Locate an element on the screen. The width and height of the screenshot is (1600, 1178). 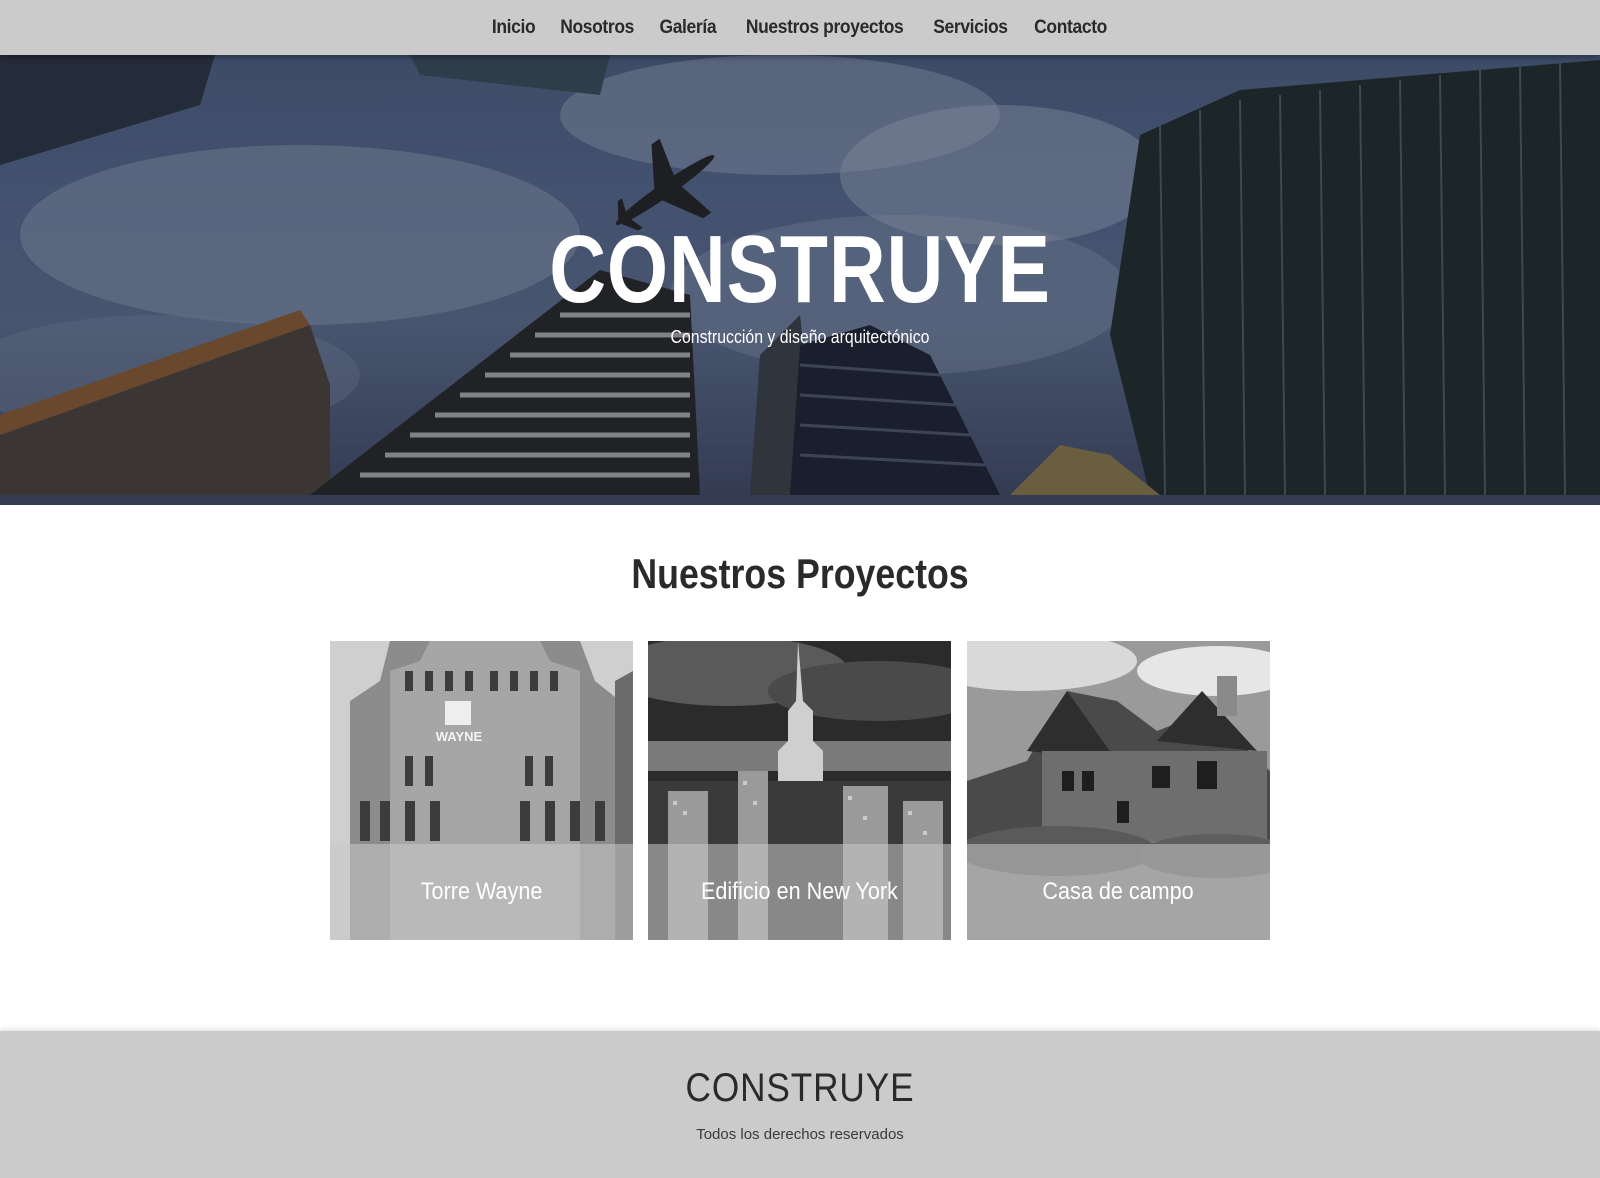
project-caption-torre-wayne: Torre Wayne is located at coordinates (481, 892).